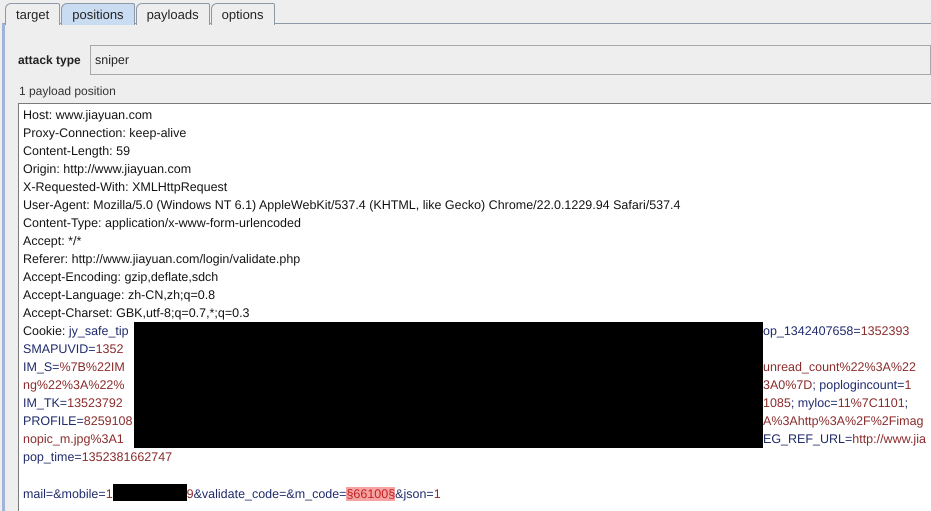 The width and height of the screenshot is (931, 511). What do you see at coordinates (242, 14) in the screenshot?
I see `tab: options` at bounding box center [242, 14].